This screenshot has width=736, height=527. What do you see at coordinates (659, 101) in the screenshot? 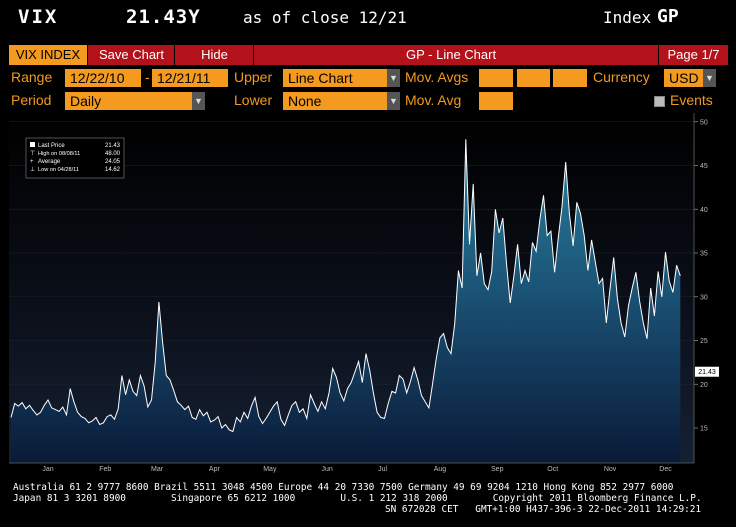
I see `events-checkbox` at bounding box center [659, 101].